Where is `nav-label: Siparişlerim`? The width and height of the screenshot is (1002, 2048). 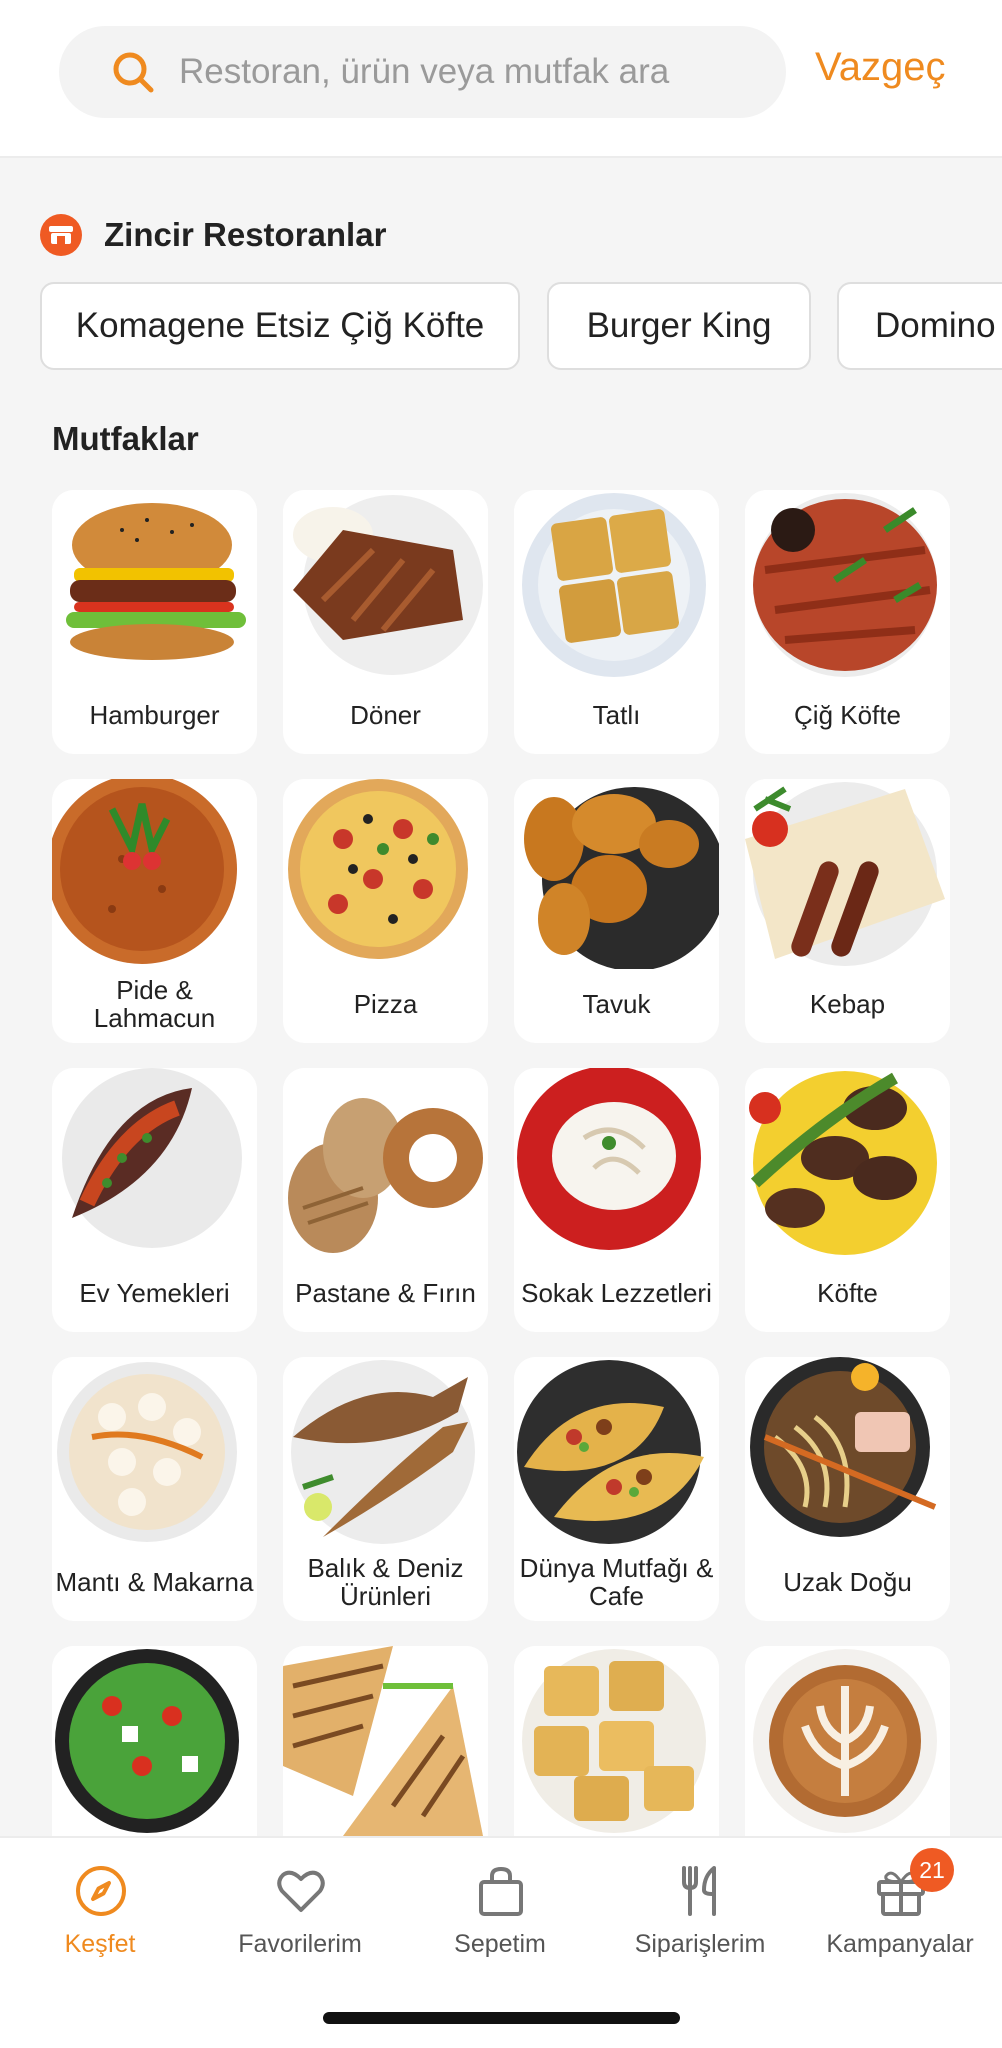
nav-label: Siparişlerim is located at coordinates (700, 1944).